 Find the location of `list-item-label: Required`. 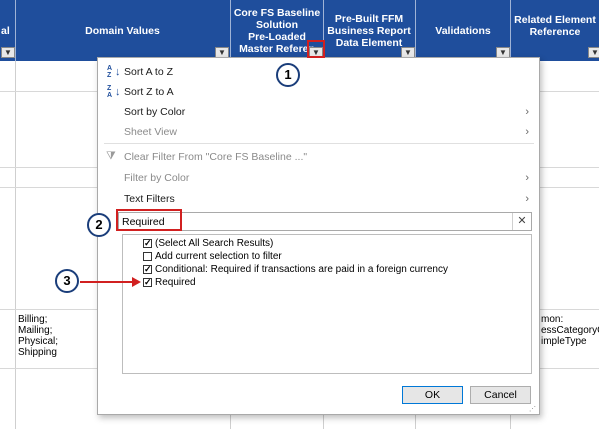

list-item-label: Required is located at coordinates (175, 282).